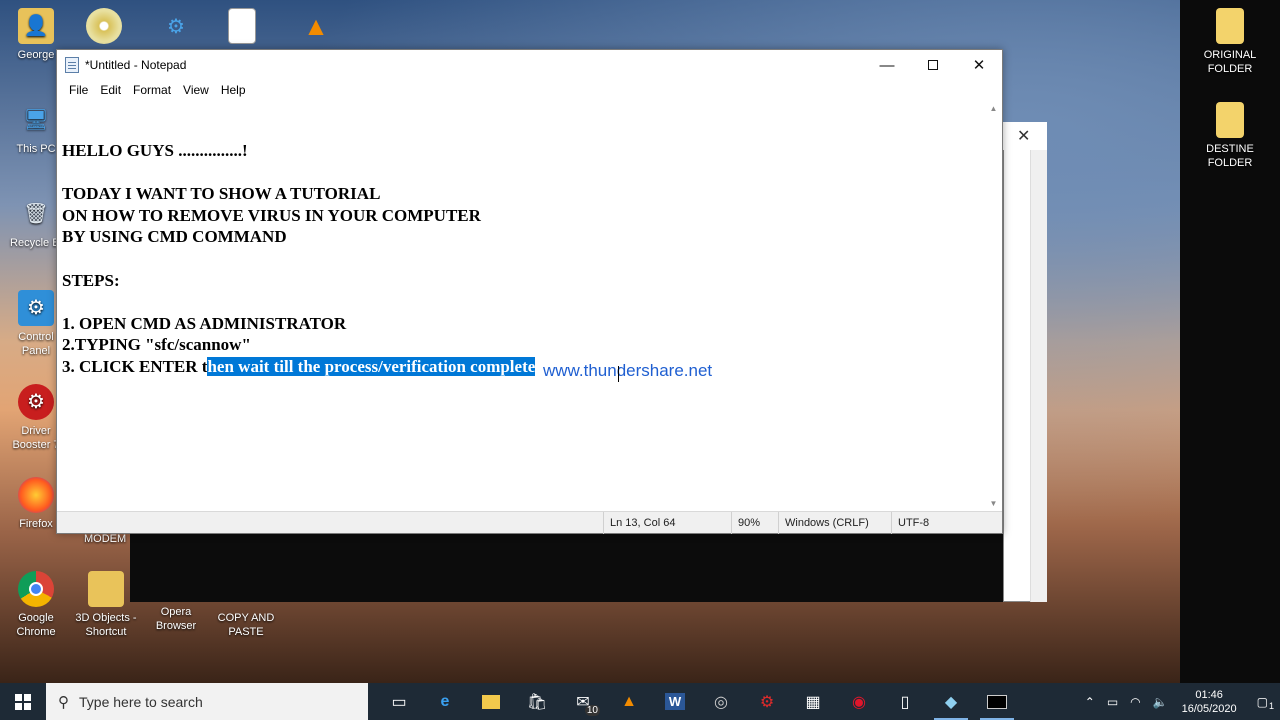  Describe the element at coordinates (78, 90) in the screenshot. I see `menu-file: File` at that location.